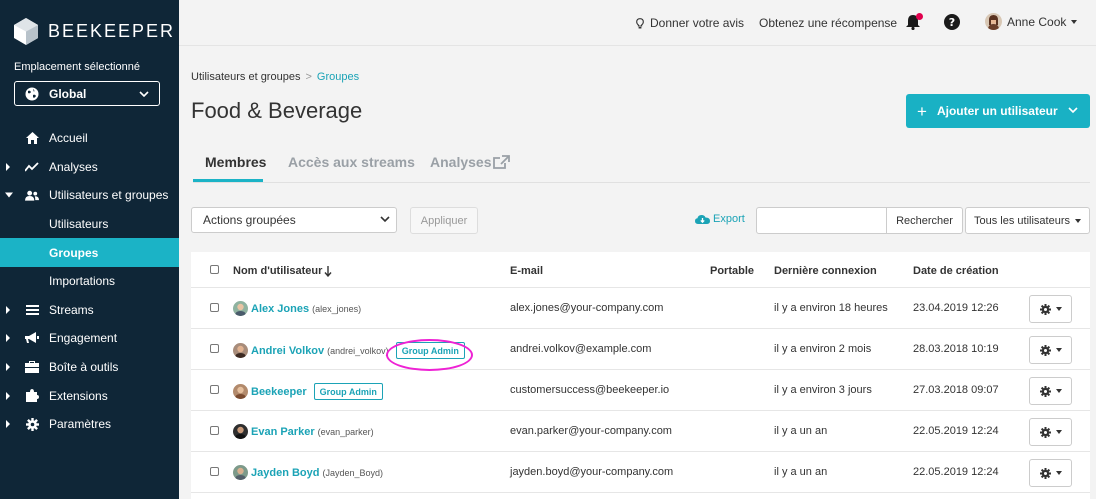 Image resolution: width=1096 pixels, height=499 pixels. What do you see at coordinates (279, 392) in the screenshot?
I see `user-name-link: Beekeeper` at bounding box center [279, 392].